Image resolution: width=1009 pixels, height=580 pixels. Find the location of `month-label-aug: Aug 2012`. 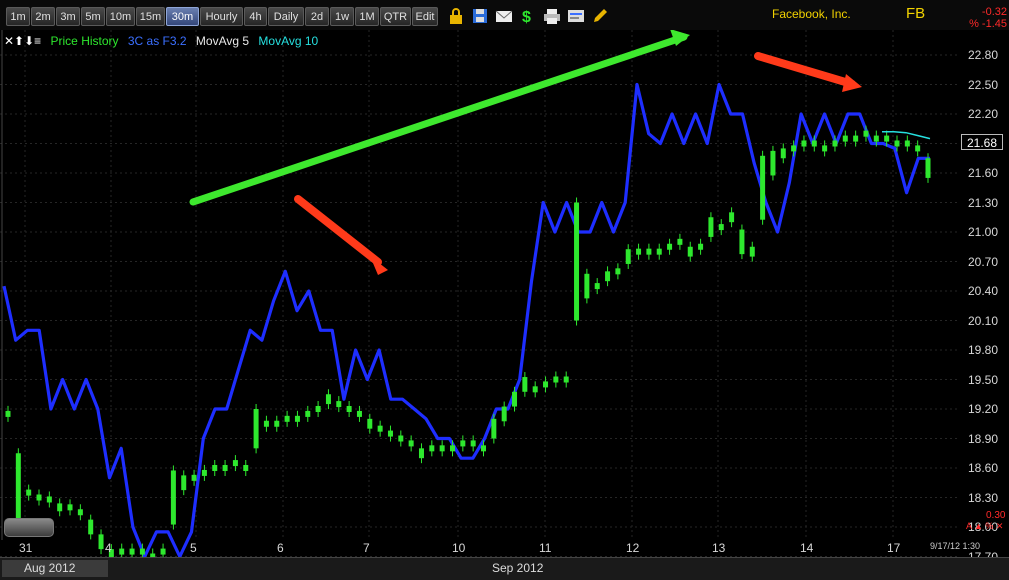

month-label-aug: Aug 2012 is located at coordinates (55, 568).